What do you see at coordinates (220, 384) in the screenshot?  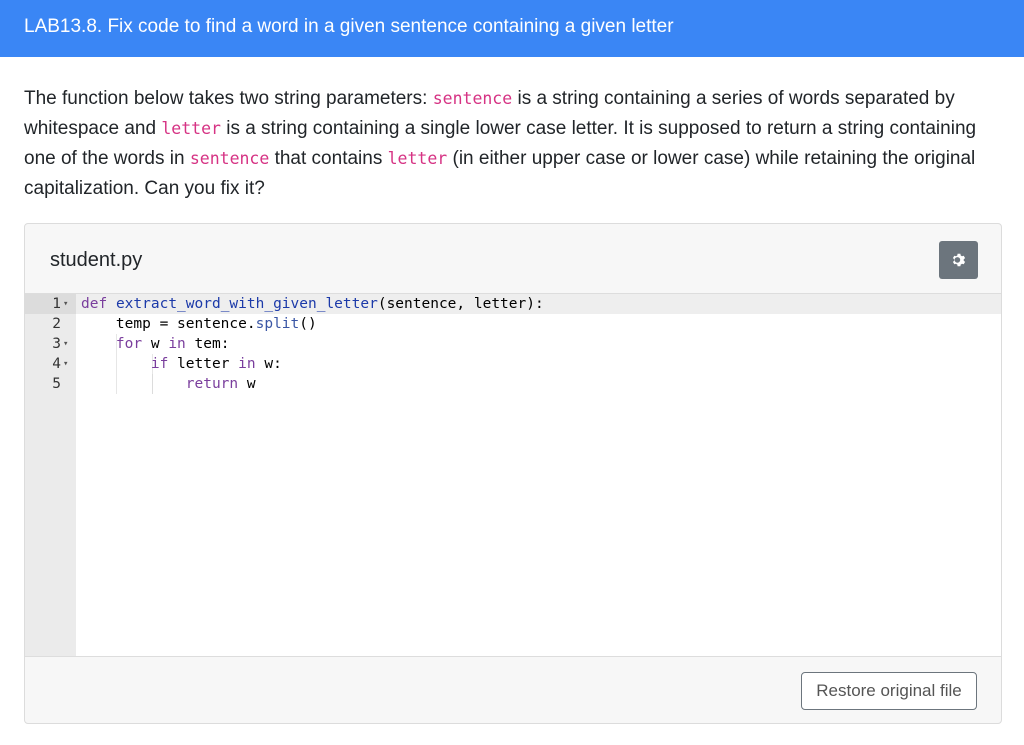 I see `code-text: return w` at bounding box center [220, 384].